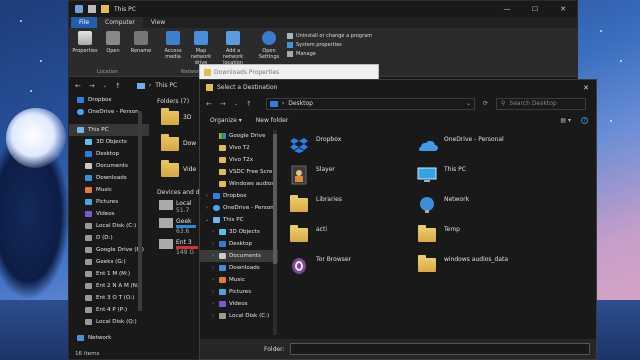  What do you see at coordinates (109, 286) in the screenshot?
I see `nav-item: Ent 2 N A M (N:)` at bounding box center [109, 286].